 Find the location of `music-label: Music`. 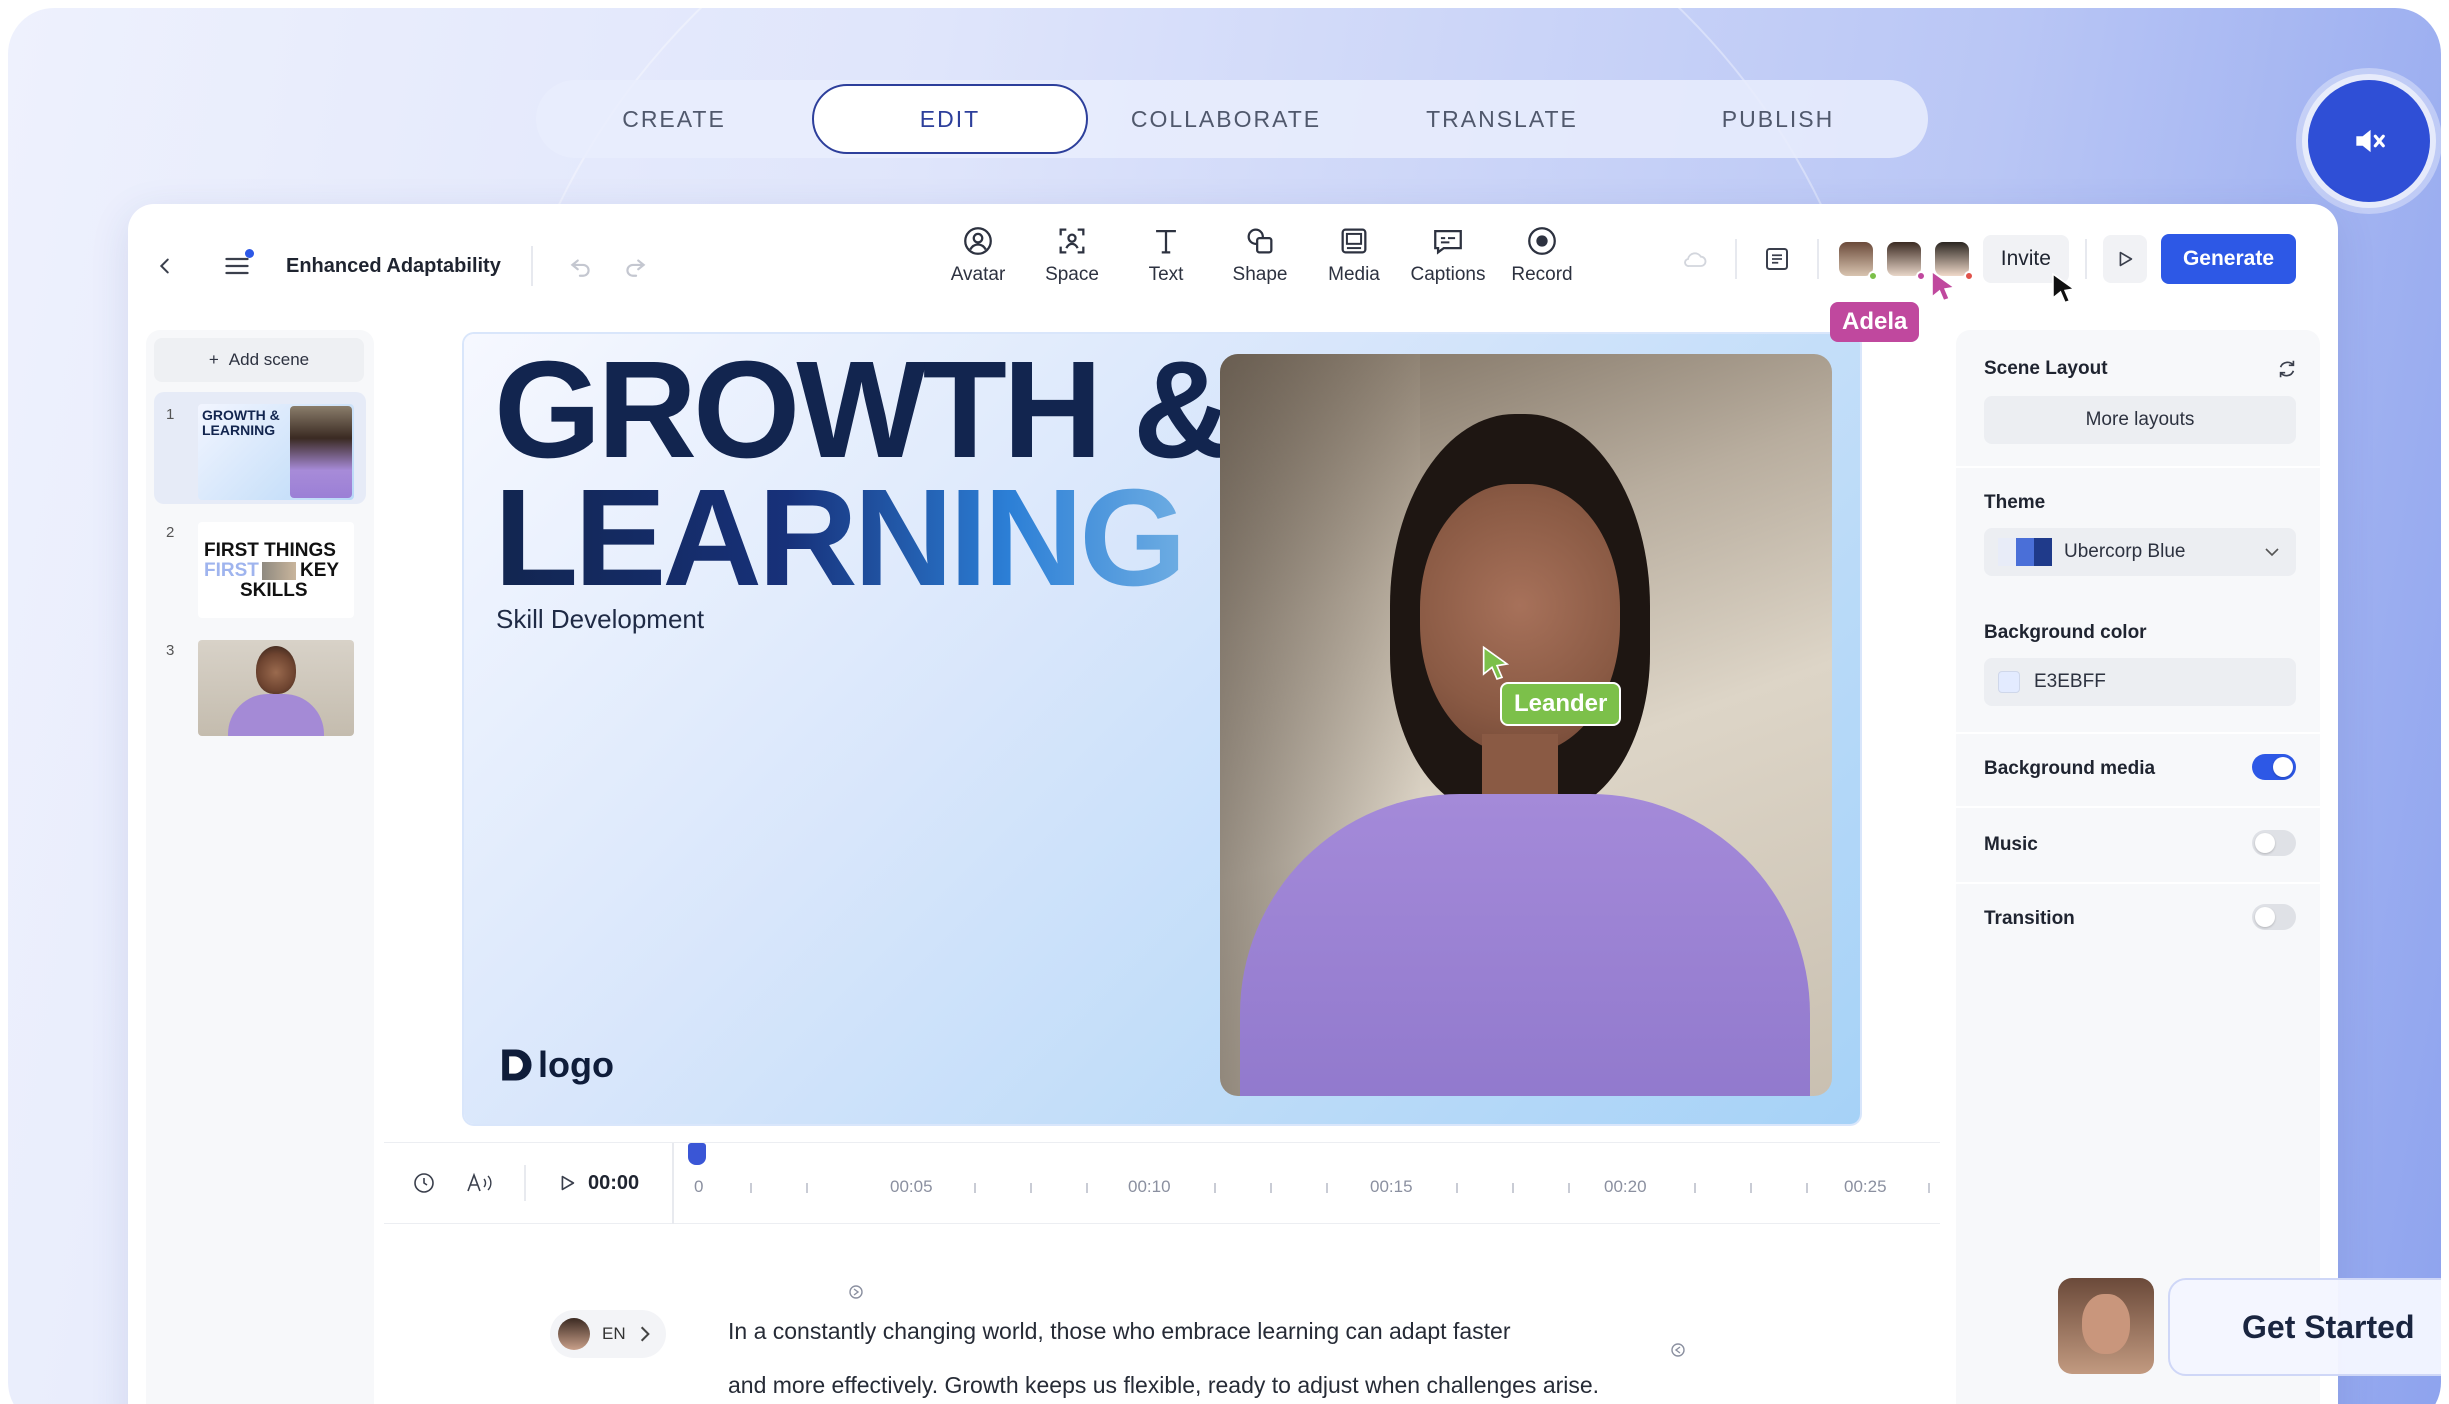

music-label: Music is located at coordinates (2011, 844).